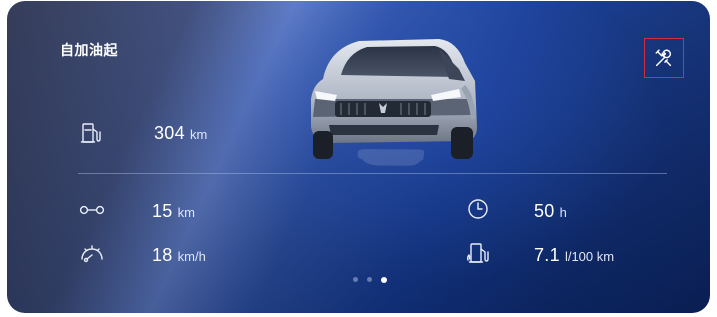 This screenshot has width=717, height=317. Describe the element at coordinates (91, 133) in the screenshot. I see `fuel-pump-icon` at that location.